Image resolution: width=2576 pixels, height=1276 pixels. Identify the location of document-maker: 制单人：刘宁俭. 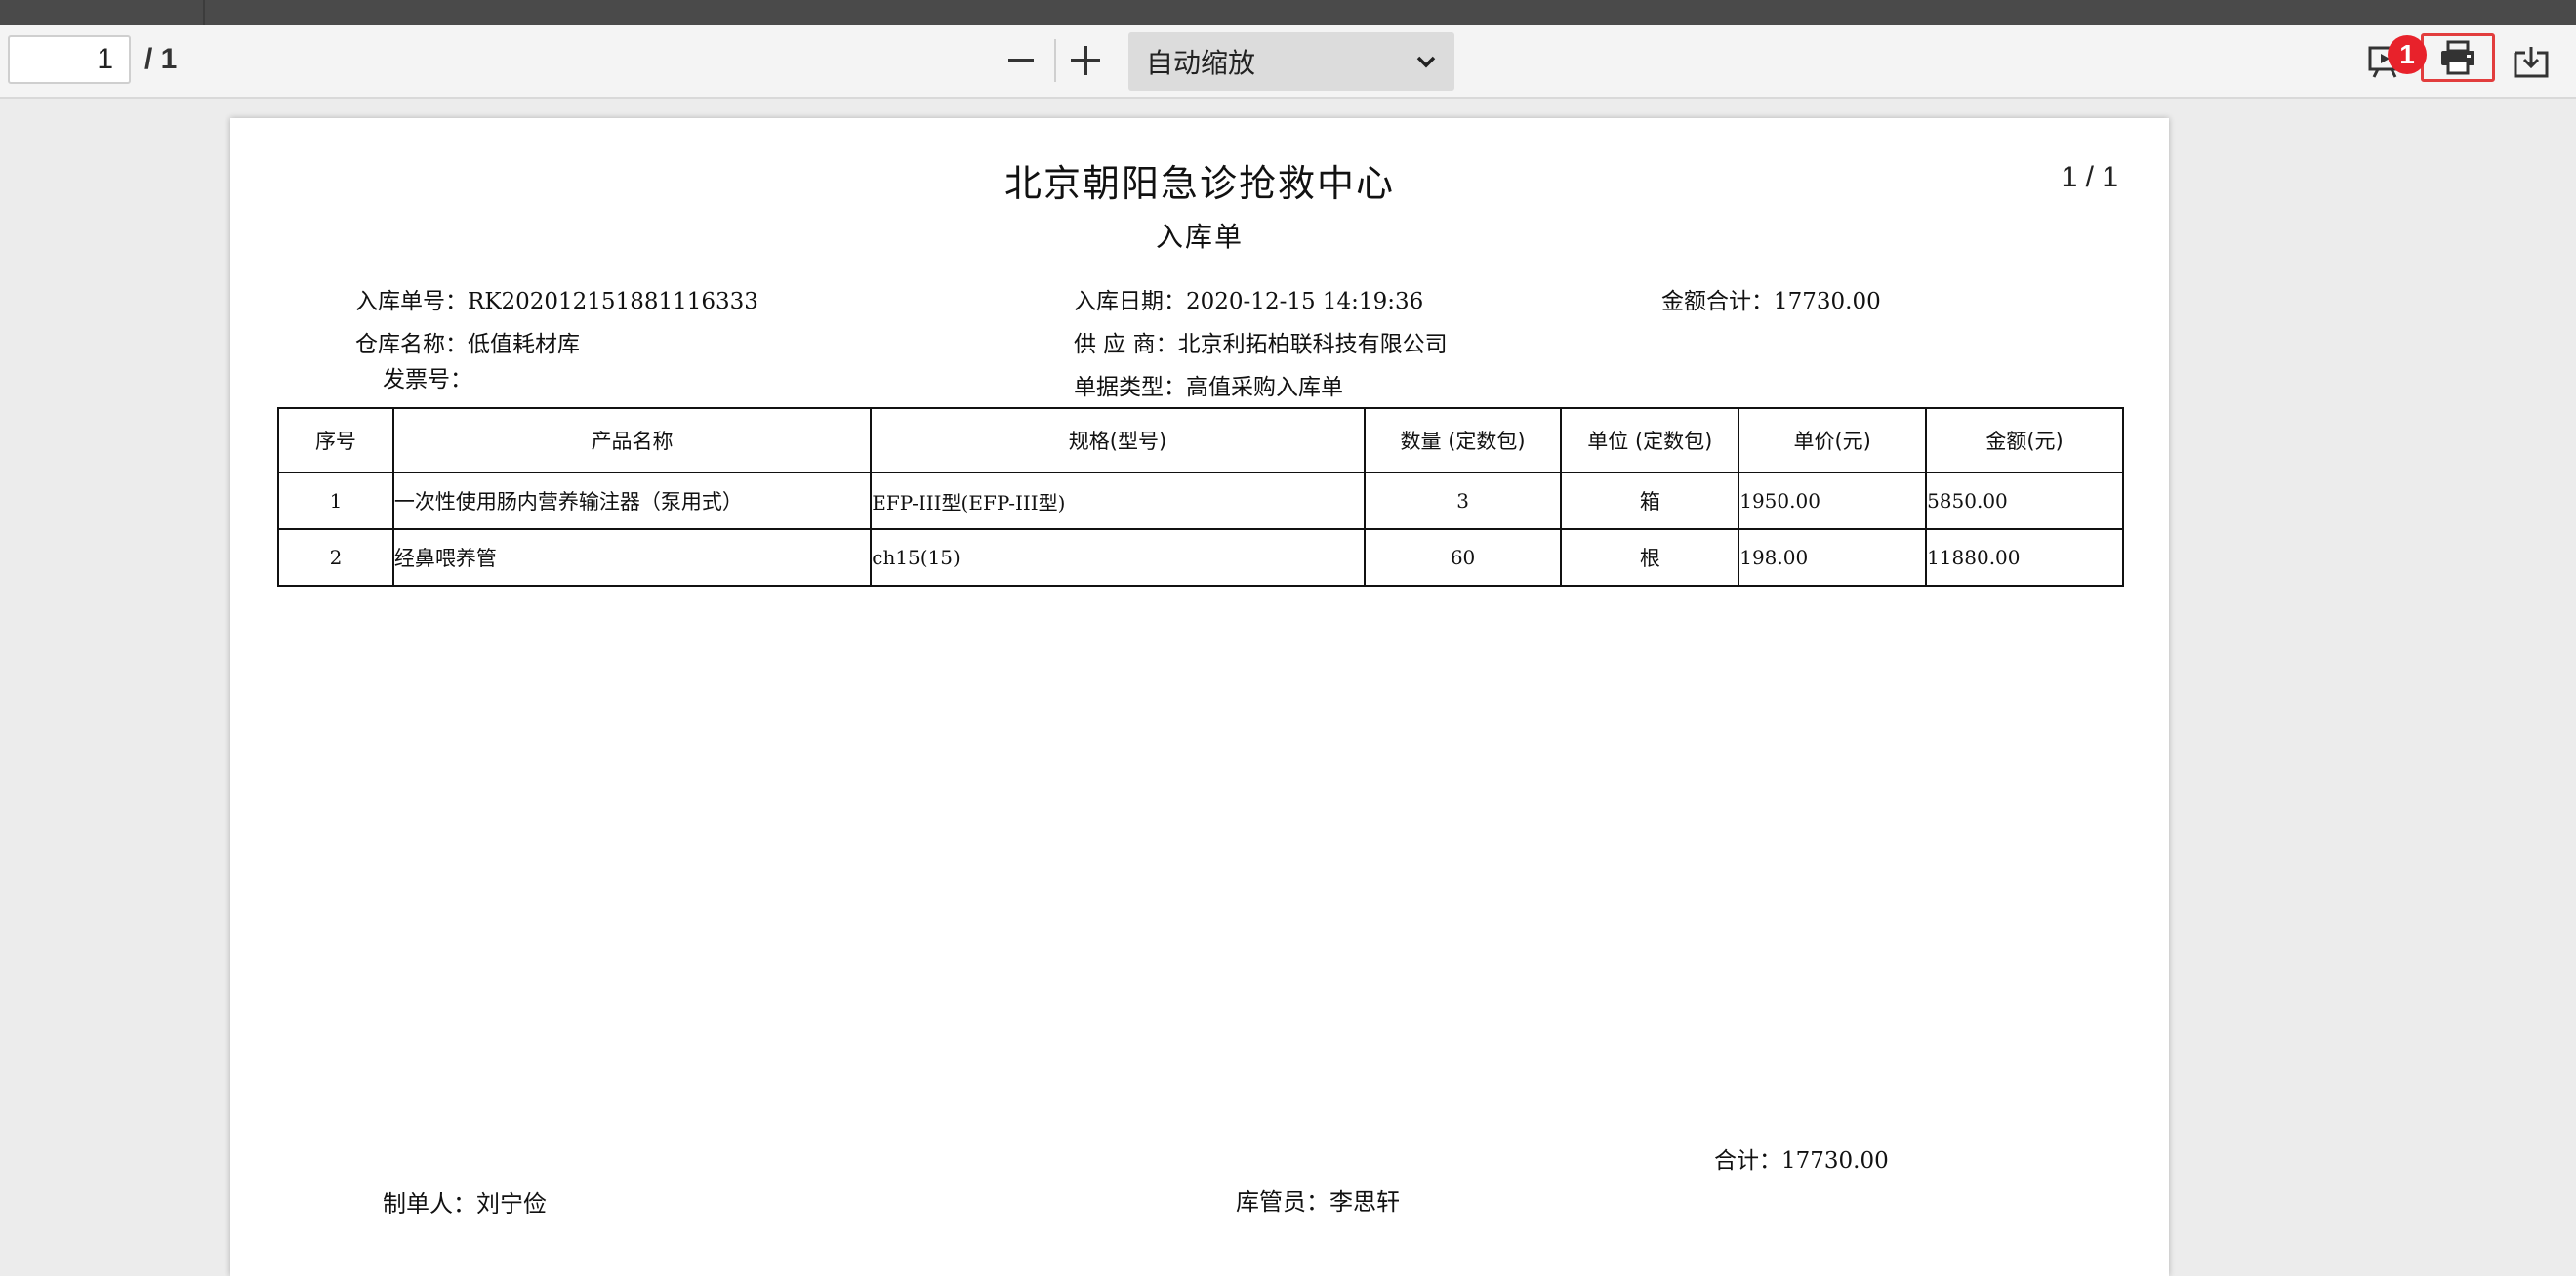
(465, 1201).